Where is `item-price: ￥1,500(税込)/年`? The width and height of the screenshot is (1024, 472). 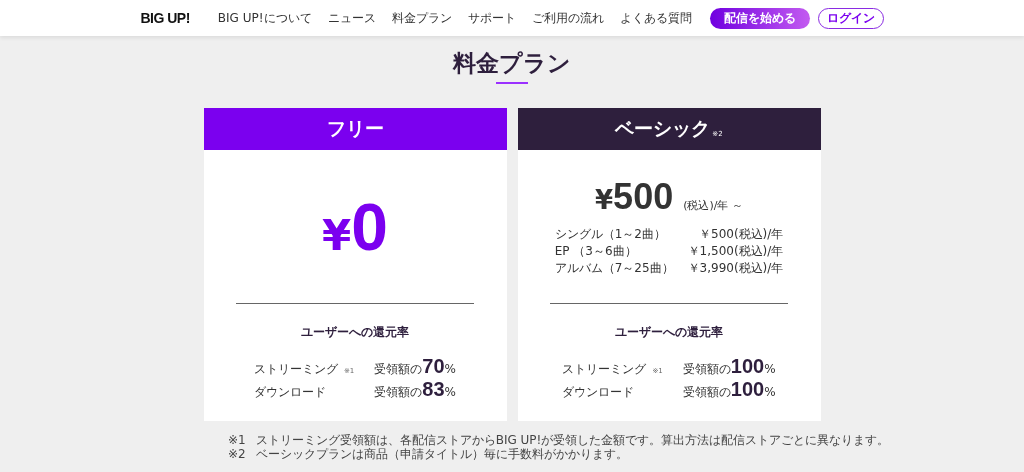
item-price: ￥1,500(税込)/年 is located at coordinates (735, 251).